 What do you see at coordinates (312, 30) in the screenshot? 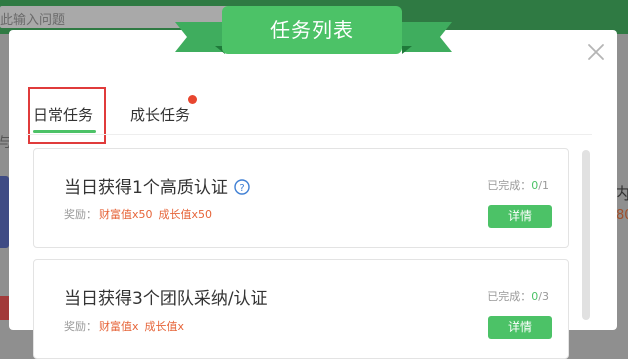
I see `modal-title: 任务列表` at bounding box center [312, 30].